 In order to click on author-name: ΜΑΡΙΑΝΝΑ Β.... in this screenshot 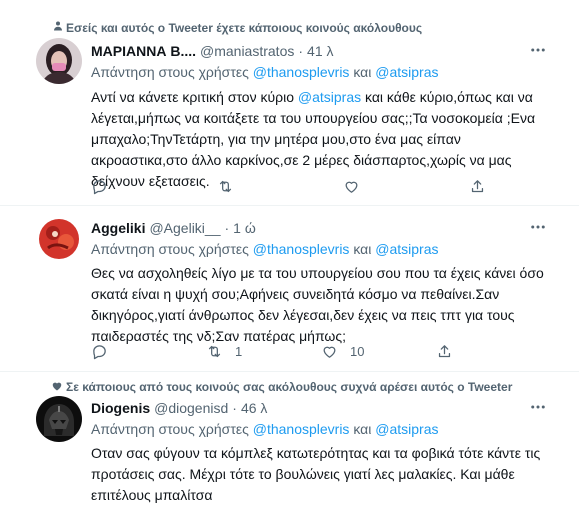, I will do `click(143, 51)`.